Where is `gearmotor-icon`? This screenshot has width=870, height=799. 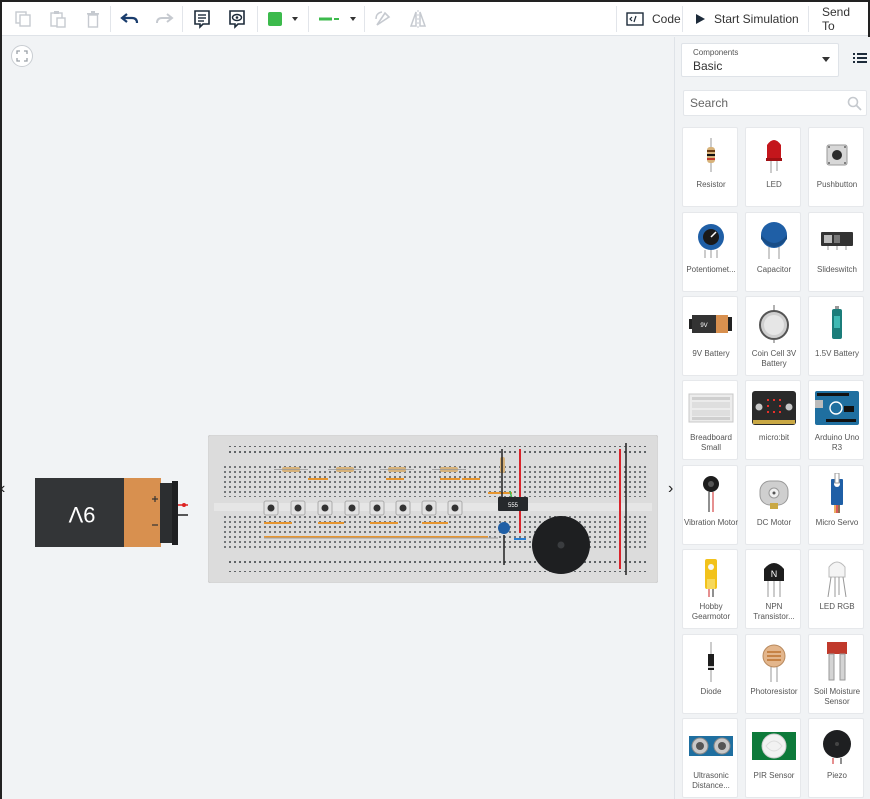 gearmotor-icon is located at coordinates (711, 577).